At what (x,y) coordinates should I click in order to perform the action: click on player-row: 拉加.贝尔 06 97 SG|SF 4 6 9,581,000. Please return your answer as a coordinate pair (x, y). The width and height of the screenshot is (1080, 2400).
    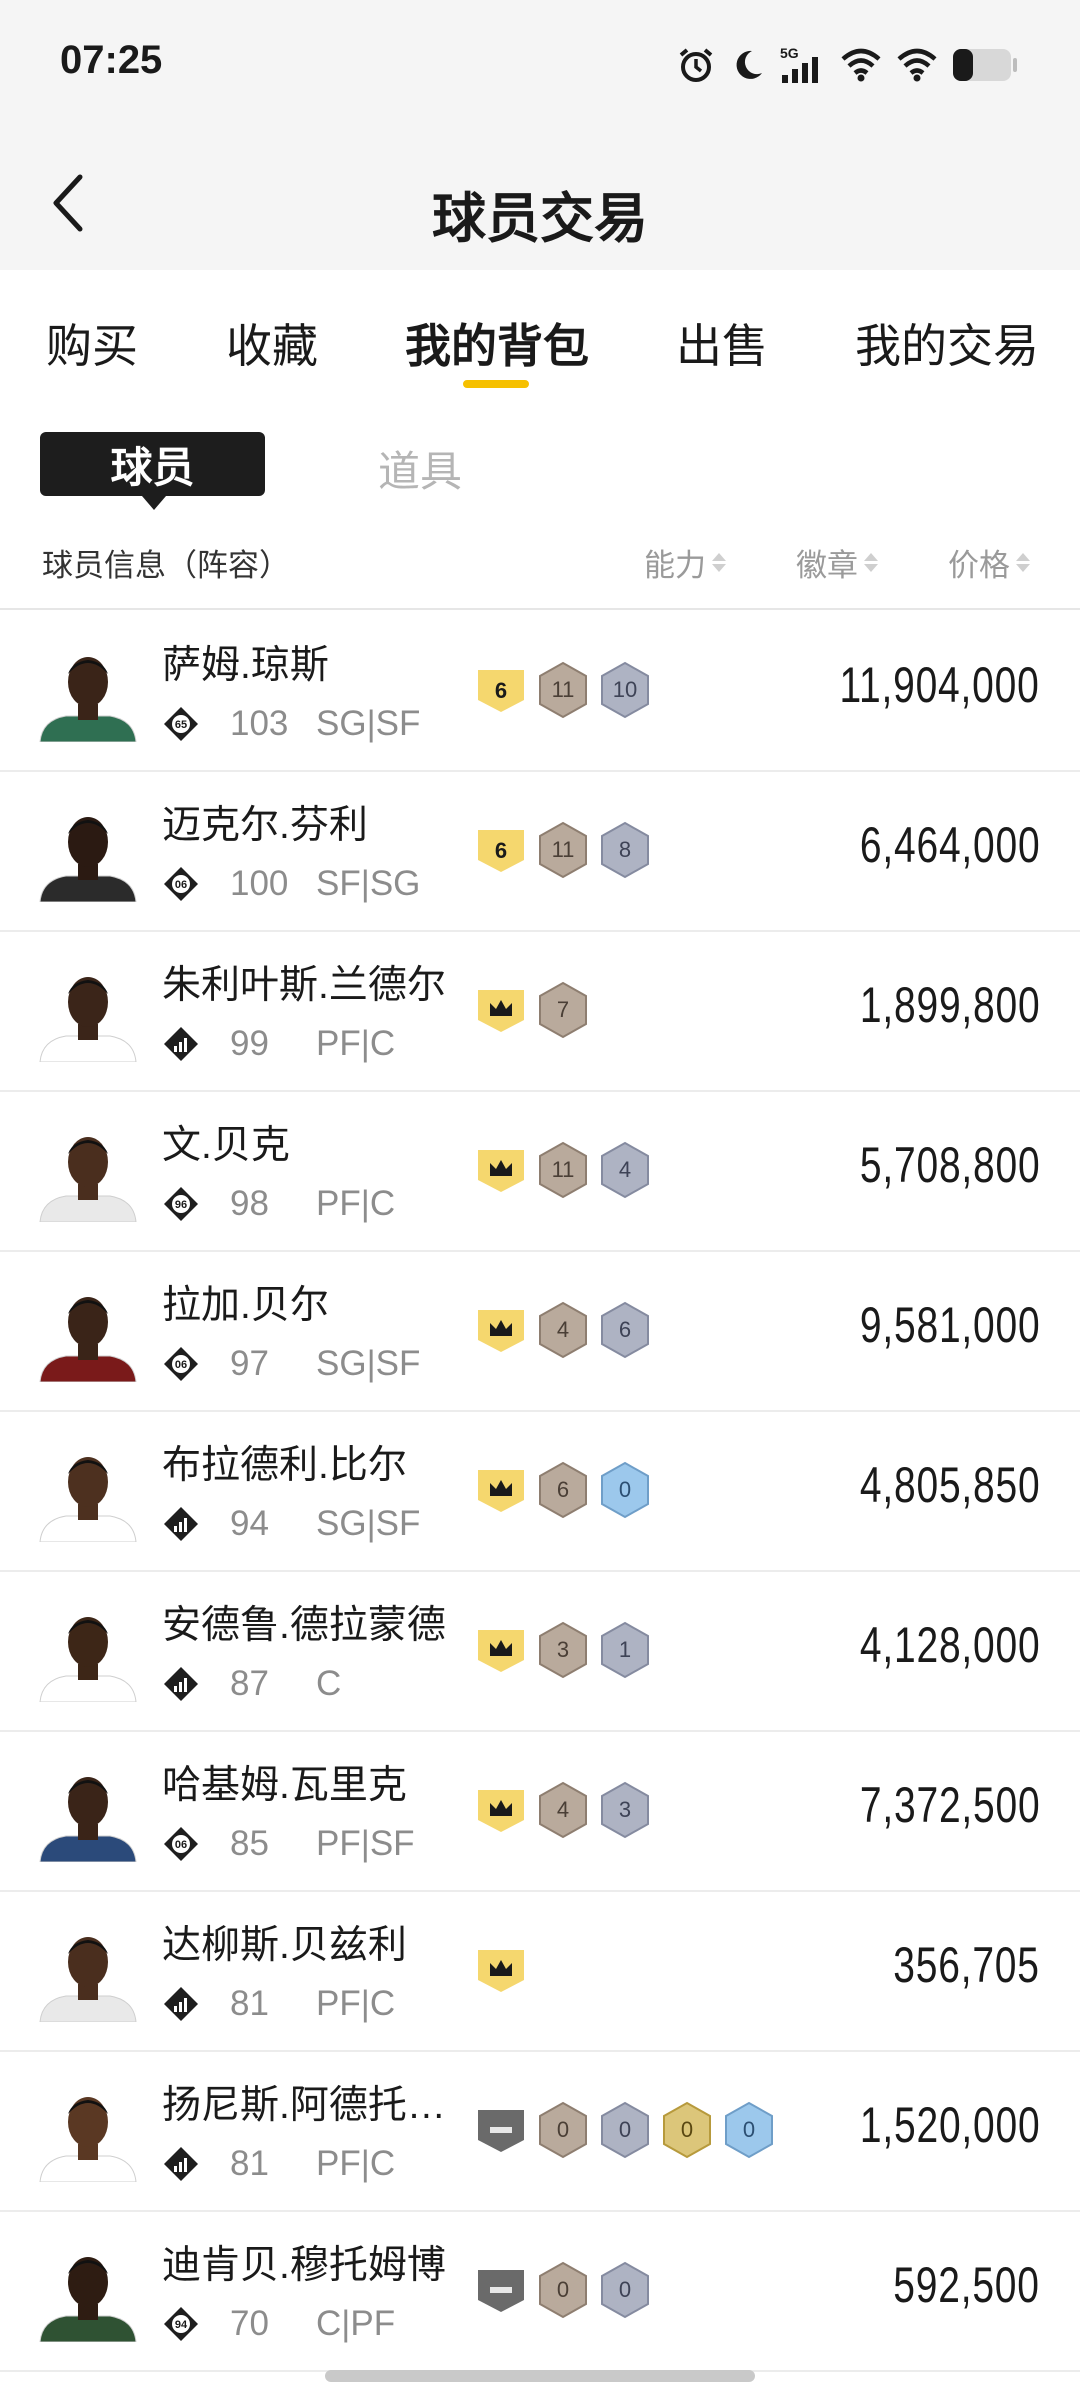
    Looking at the image, I should click on (540, 1332).